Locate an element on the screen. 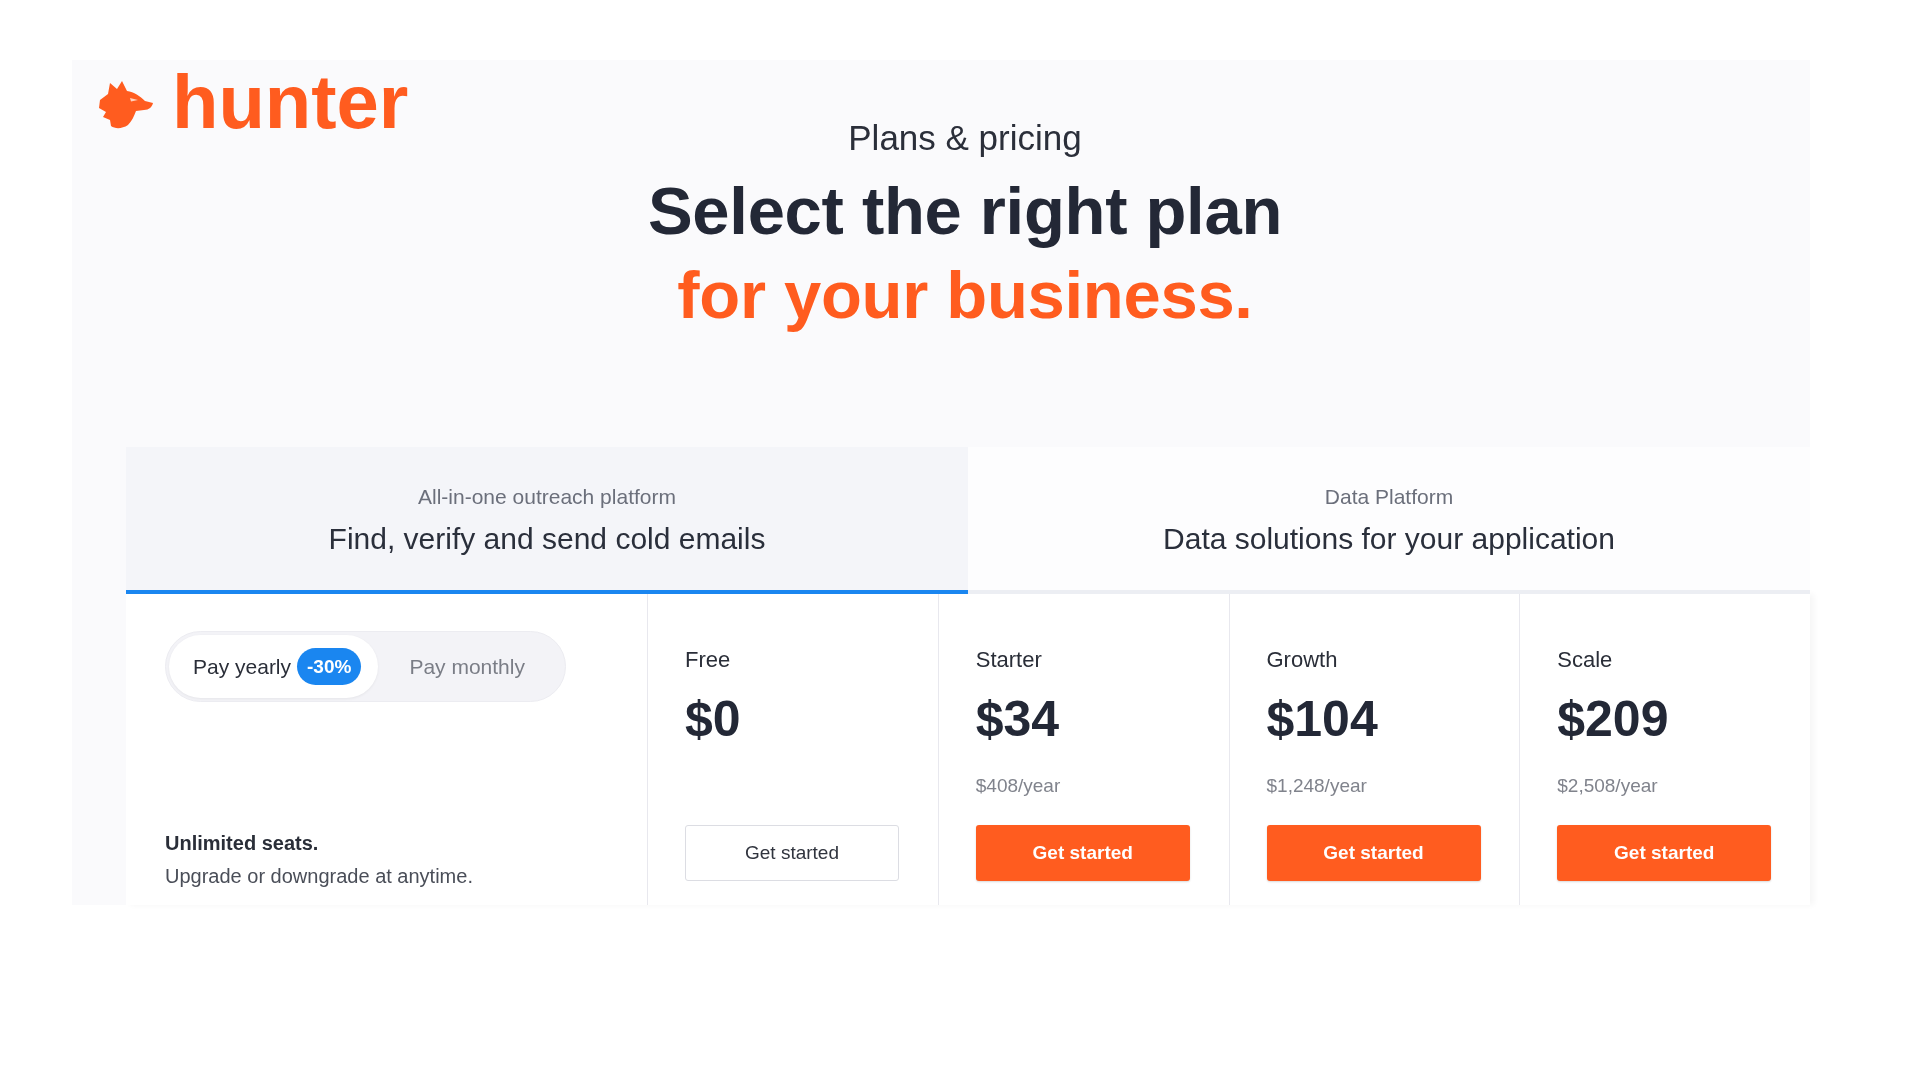  get-started-button: Get started is located at coordinates (792, 853).